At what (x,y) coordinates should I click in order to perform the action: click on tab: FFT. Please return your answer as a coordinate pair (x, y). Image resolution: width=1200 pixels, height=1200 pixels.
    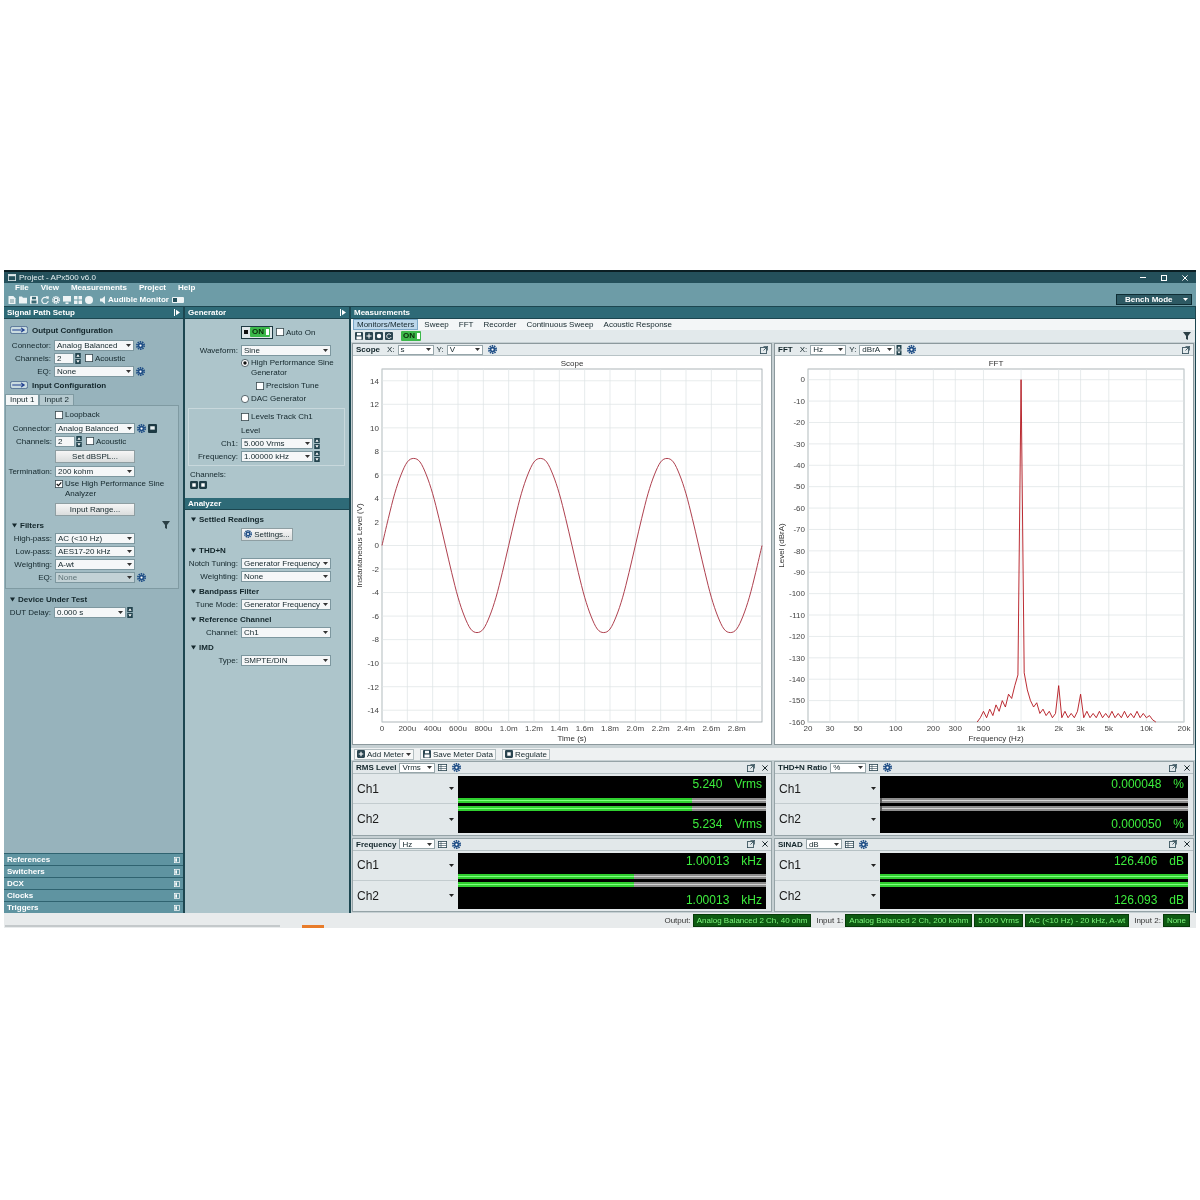
    Looking at the image, I should click on (466, 324).